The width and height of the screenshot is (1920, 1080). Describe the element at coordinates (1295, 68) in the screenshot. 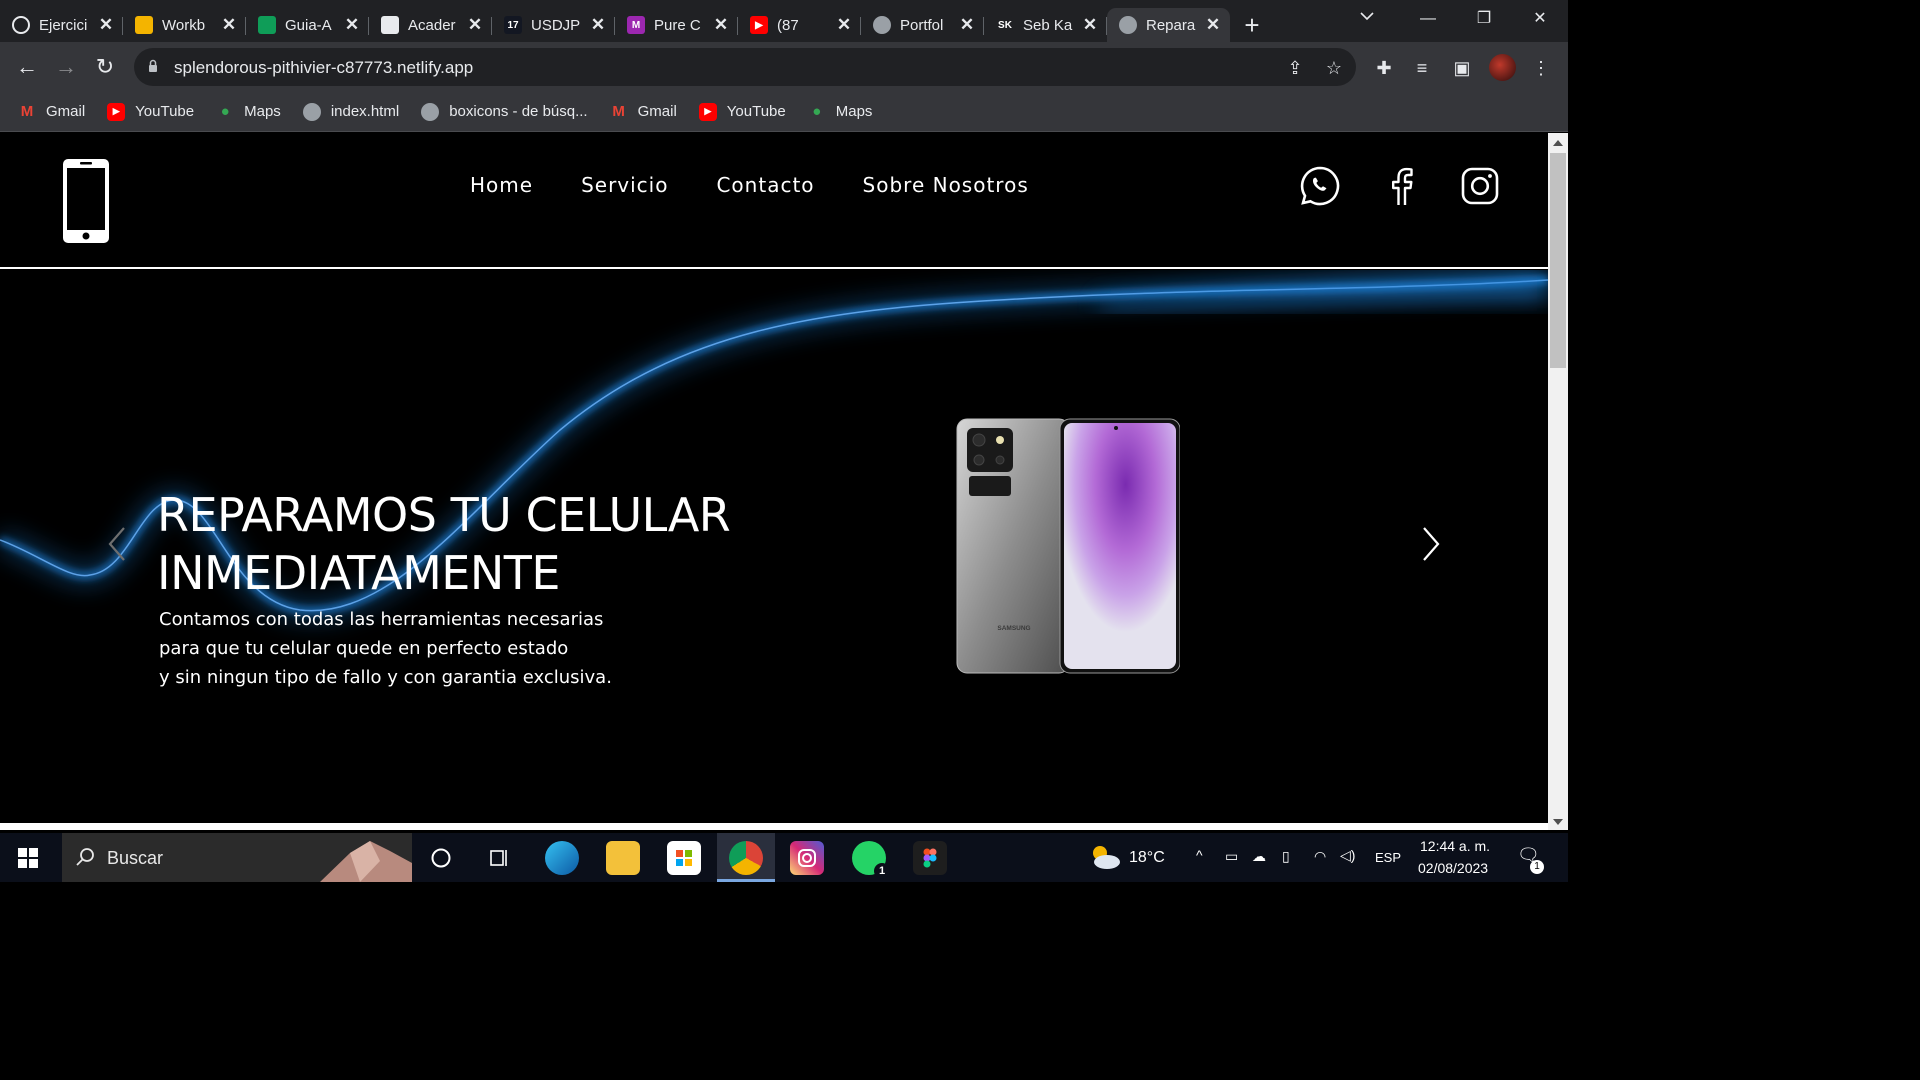

I see `share-icon: ⇪` at that location.